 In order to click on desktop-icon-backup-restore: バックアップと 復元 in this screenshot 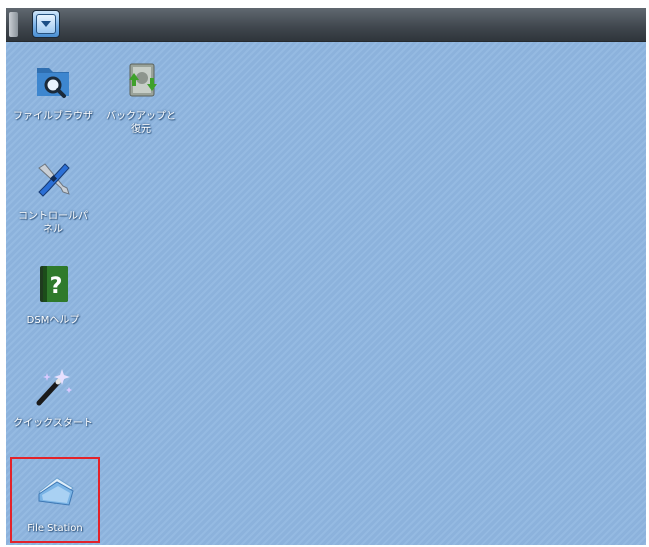, I will do `click(141, 97)`.